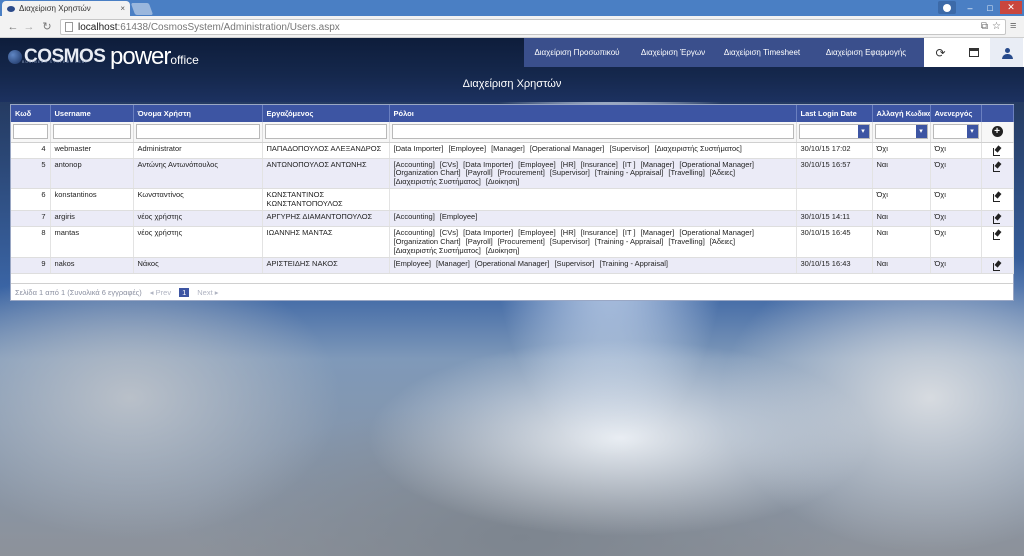  Describe the element at coordinates (508, 148) in the screenshot. I see `role-tag: [Manager]` at that location.